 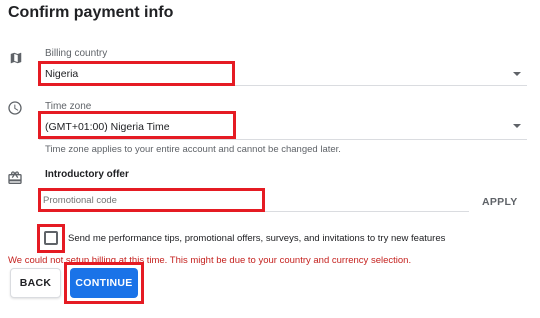 I want to click on apply-button: APPLY, so click(x=500, y=202).